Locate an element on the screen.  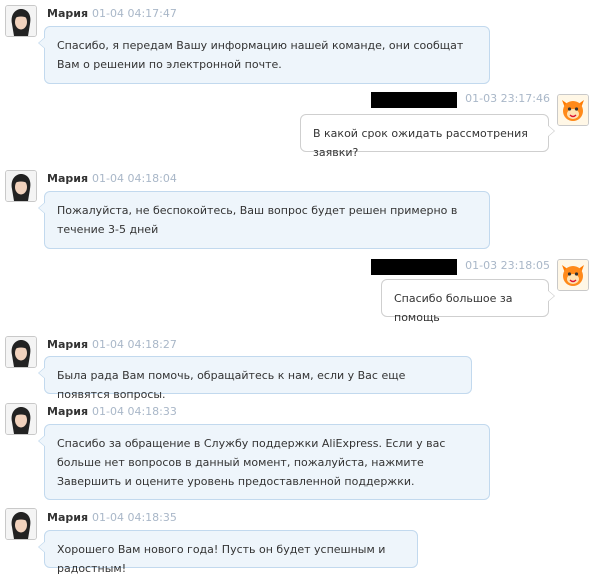
agent-avatar is located at coordinates (21, 524).